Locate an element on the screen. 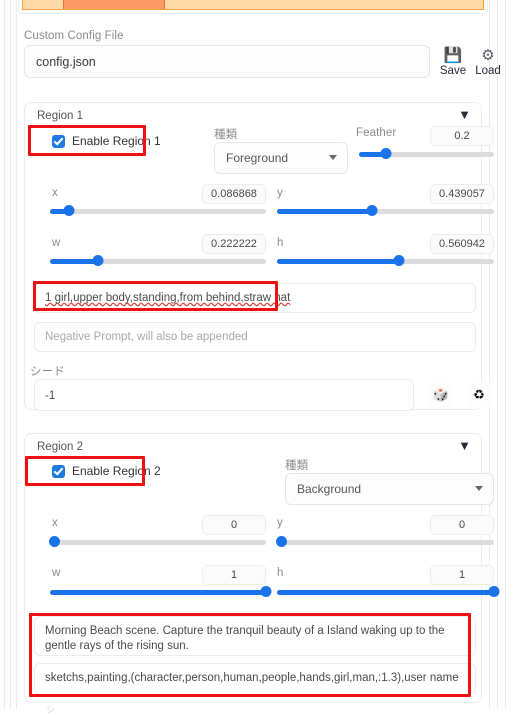 The height and width of the screenshot is (716, 513). region-1-h-slider is located at coordinates (385, 261).